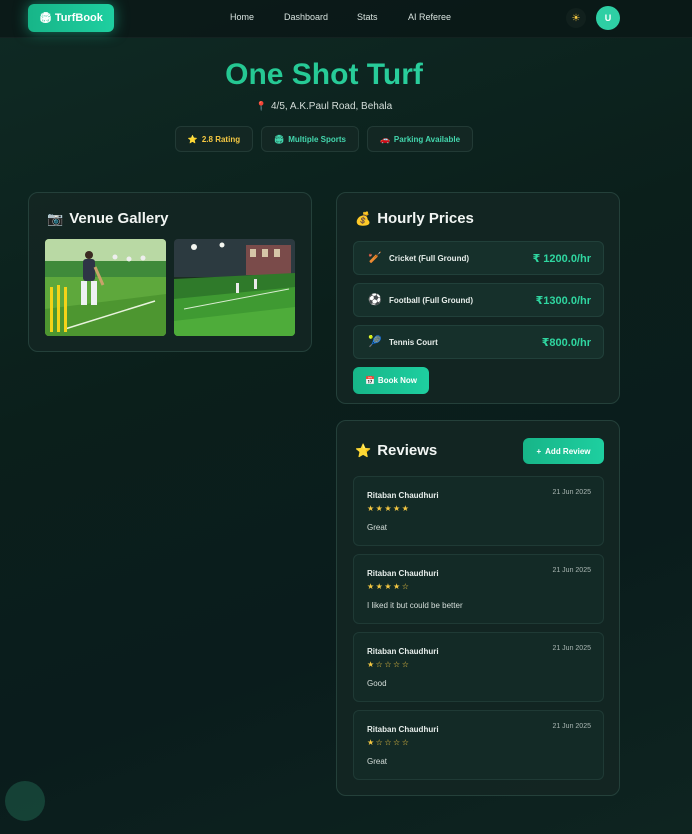  I want to click on review-stars: ★★★★★, so click(389, 508).